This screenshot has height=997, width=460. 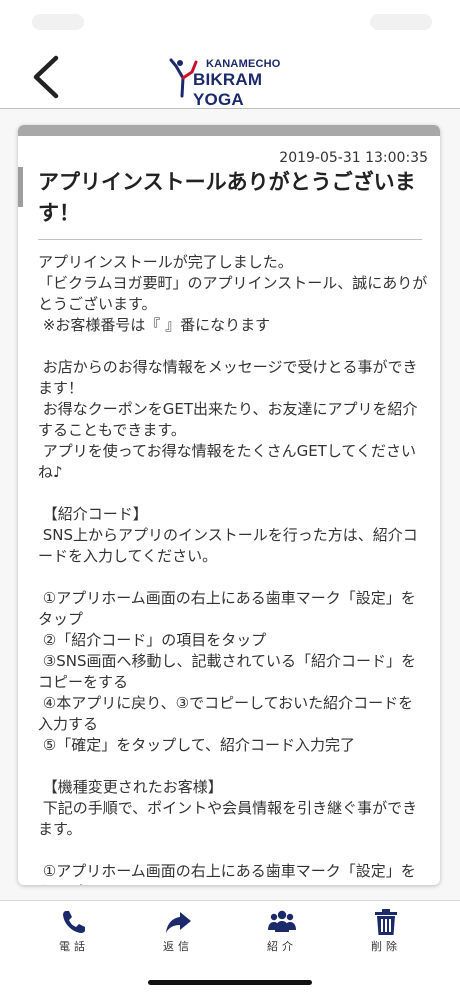 I want to click on trash-icon, so click(x=386, y=922).